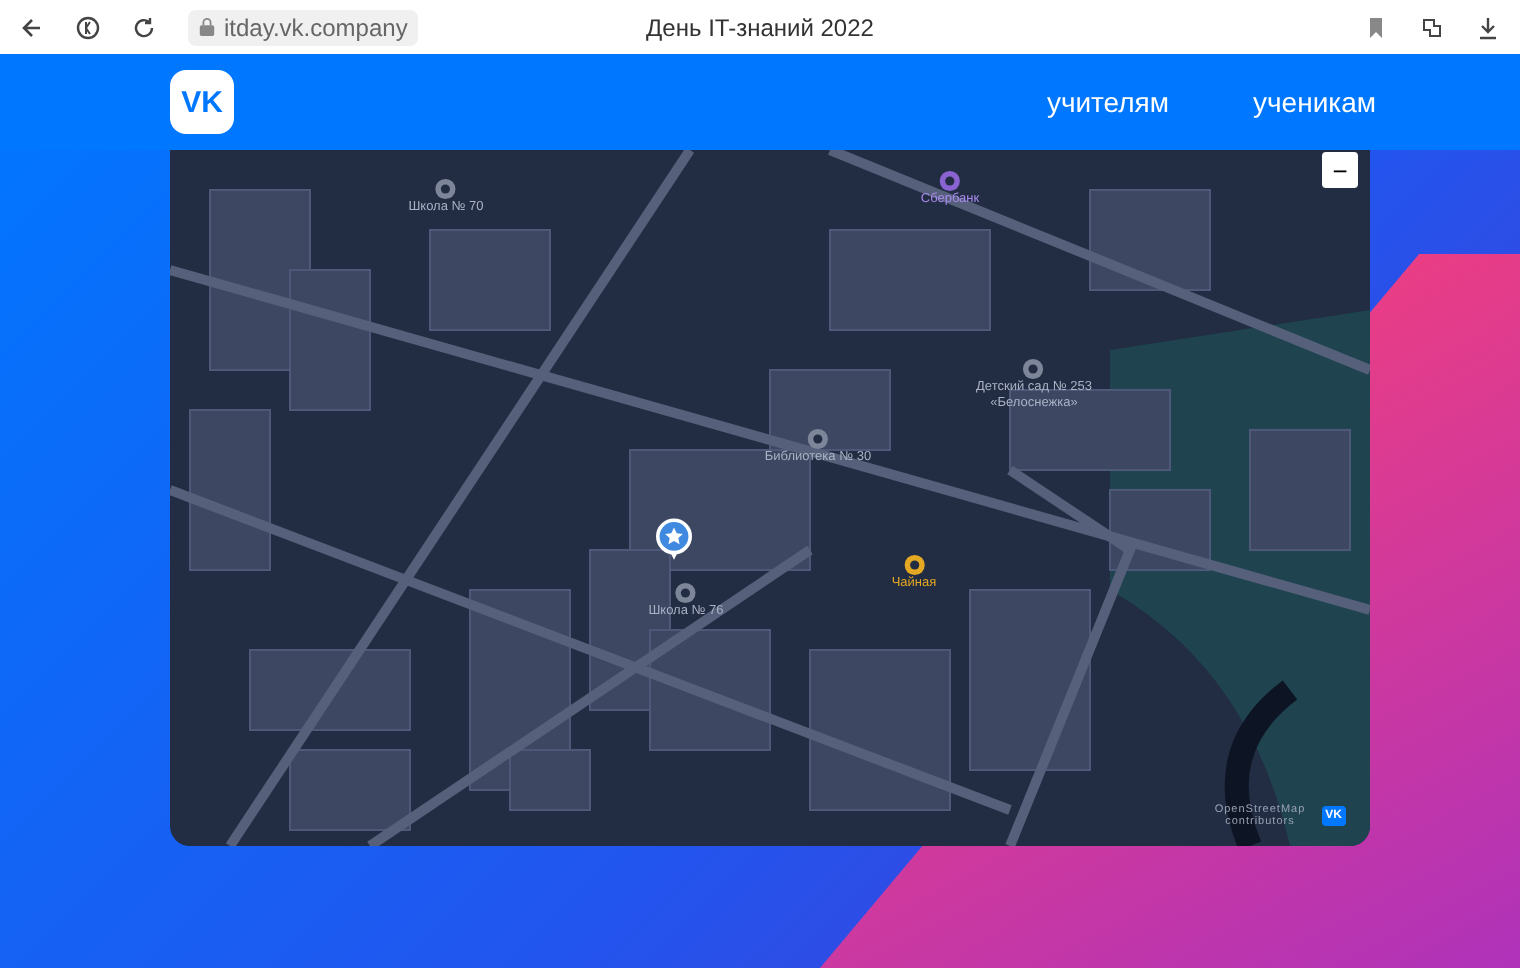  Describe the element at coordinates (32, 27) in the screenshot. I see `back-icon` at that location.